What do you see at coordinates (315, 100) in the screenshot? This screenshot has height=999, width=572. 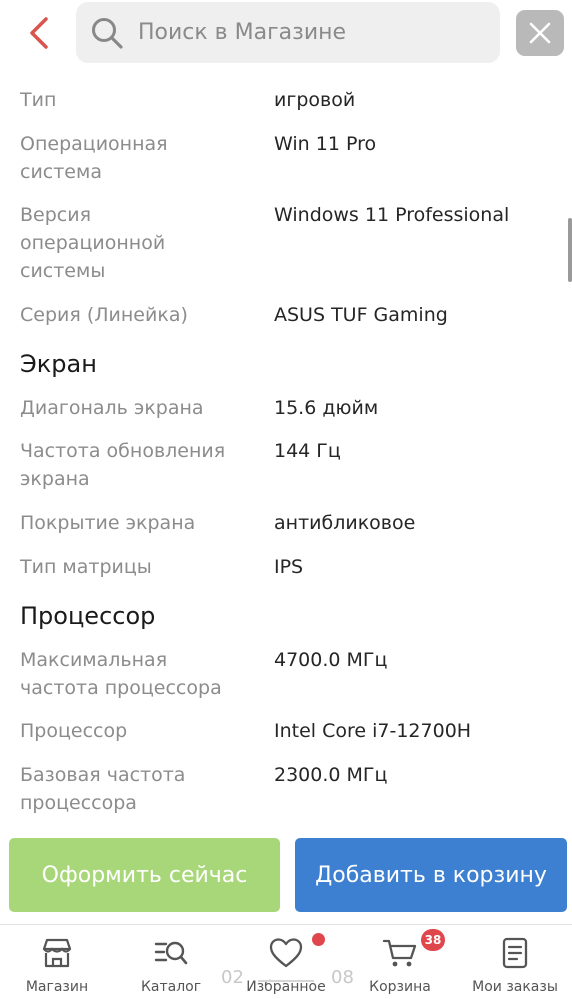 I see `spec-value: игровой` at bounding box center [315, 100].